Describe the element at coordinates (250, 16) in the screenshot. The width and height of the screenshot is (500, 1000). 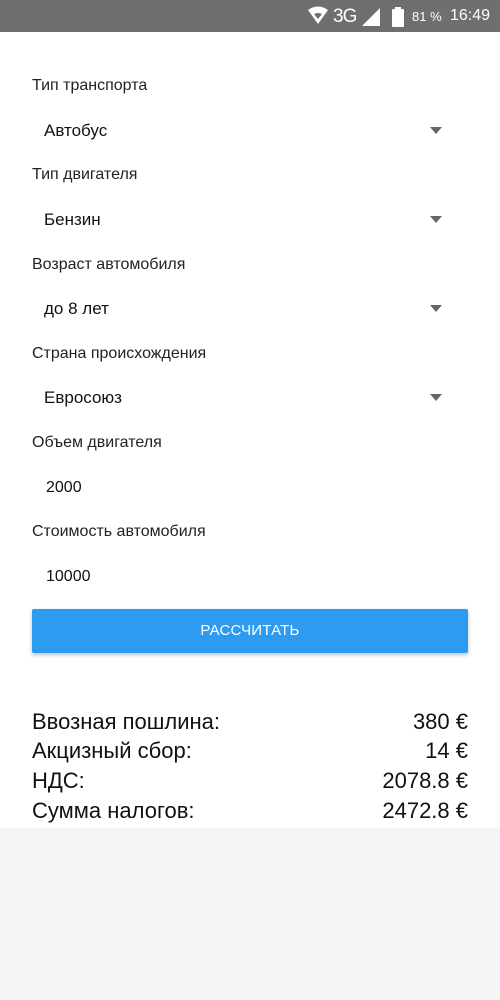
I see `status-bar: 3G 81 % 16:49` at that location.